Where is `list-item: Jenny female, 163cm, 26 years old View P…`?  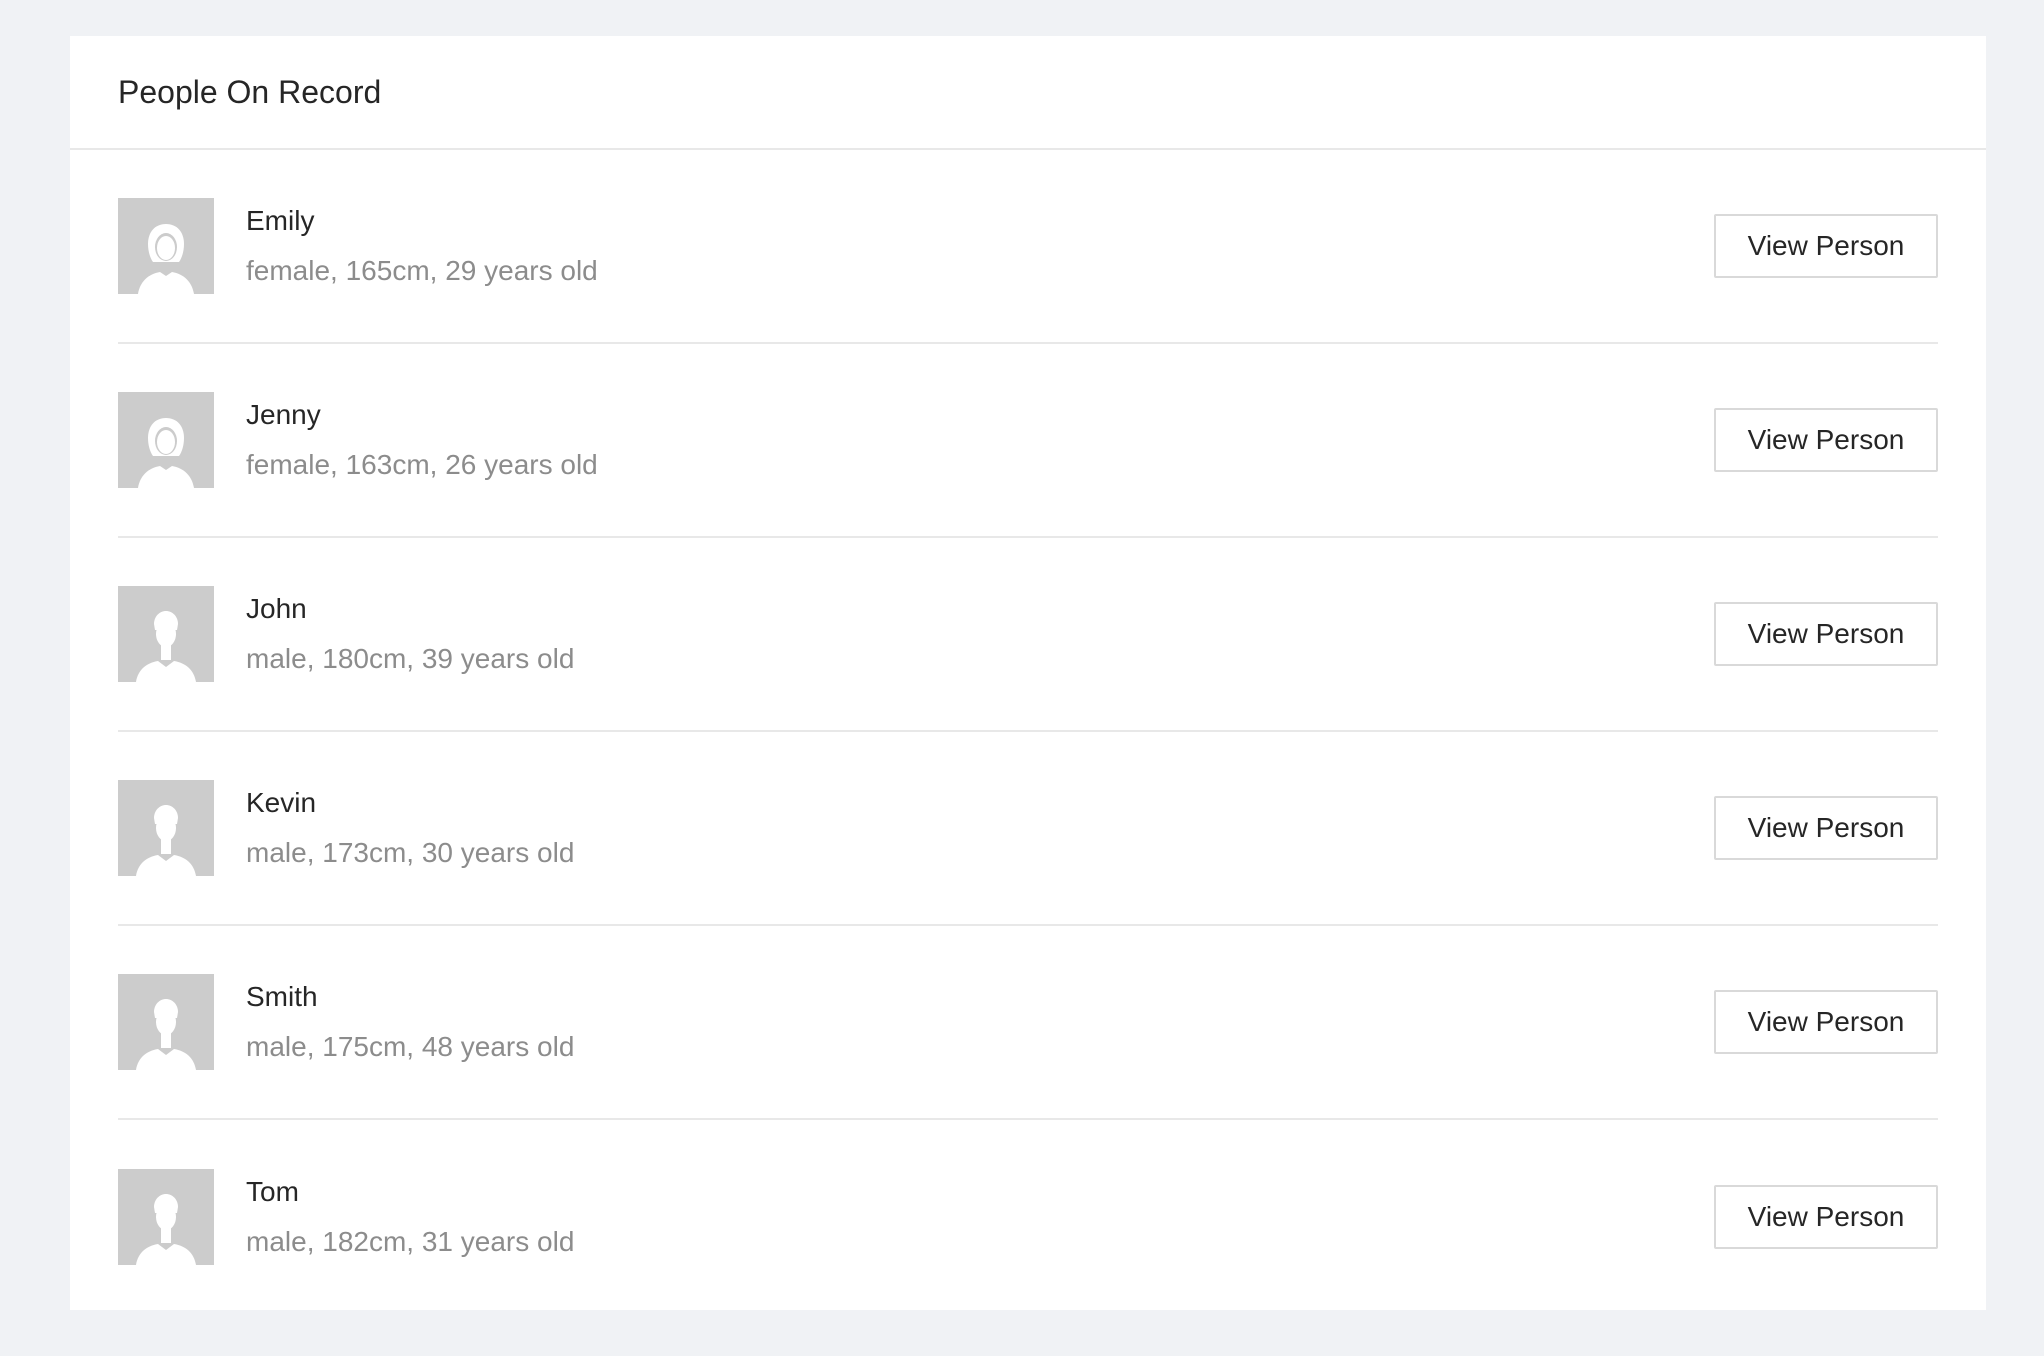 list-item: Jenny female, 163cm, 26 years old View P… is located at coordinates (1028, 441).